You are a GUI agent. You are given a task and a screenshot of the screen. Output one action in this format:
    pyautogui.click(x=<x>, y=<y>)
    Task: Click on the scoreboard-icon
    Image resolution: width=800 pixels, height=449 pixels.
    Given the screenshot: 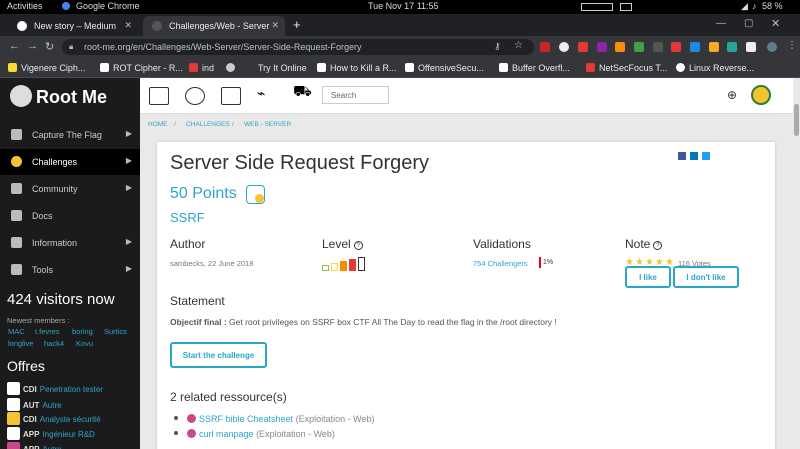 What is the action you would take?
    pyautogui.click(x=159, y=96)
    